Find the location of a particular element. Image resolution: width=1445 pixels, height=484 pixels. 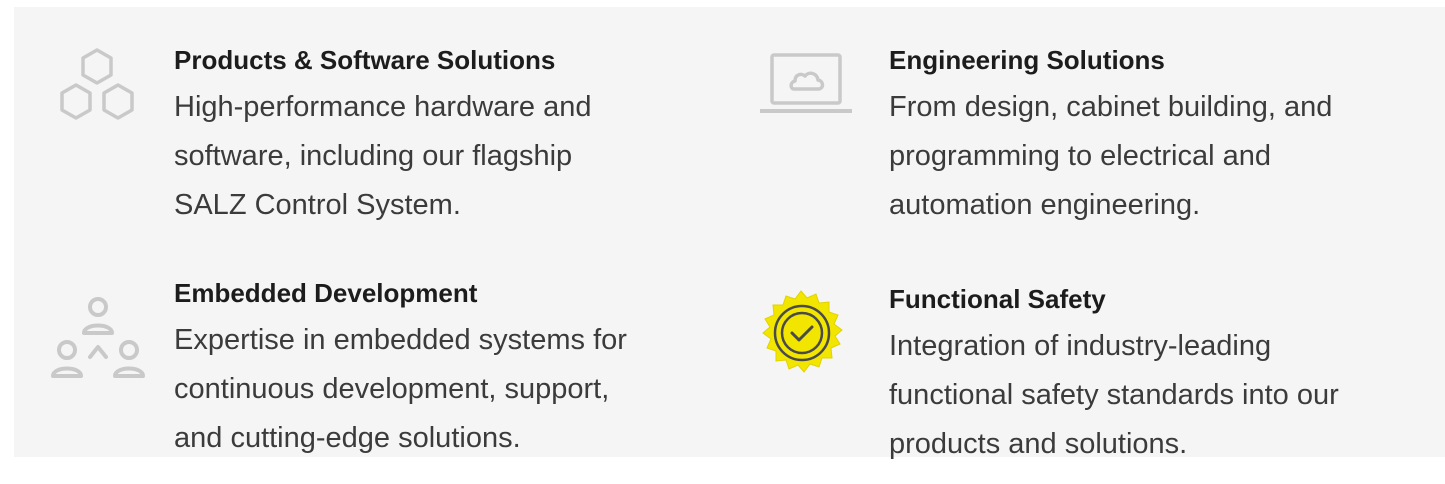

description-line: Integration of industry-leading is located at coordinates (1080, 346).